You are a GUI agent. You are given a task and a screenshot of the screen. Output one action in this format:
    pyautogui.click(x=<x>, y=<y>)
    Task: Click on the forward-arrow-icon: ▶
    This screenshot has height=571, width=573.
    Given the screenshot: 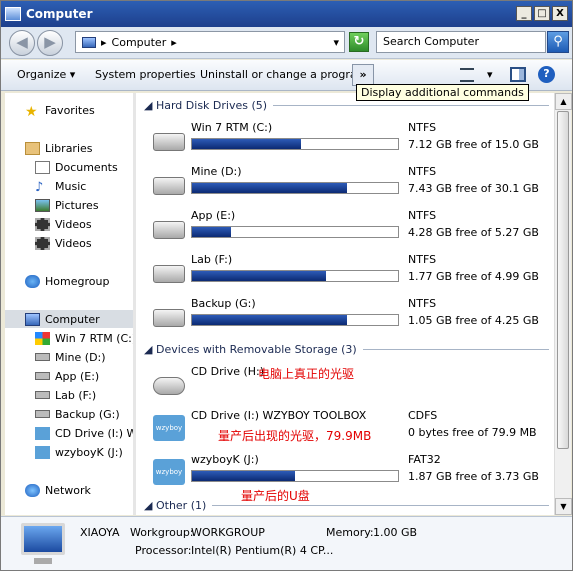 What is the action you would take?
    pyautogui.click(x=50, y=42)
    